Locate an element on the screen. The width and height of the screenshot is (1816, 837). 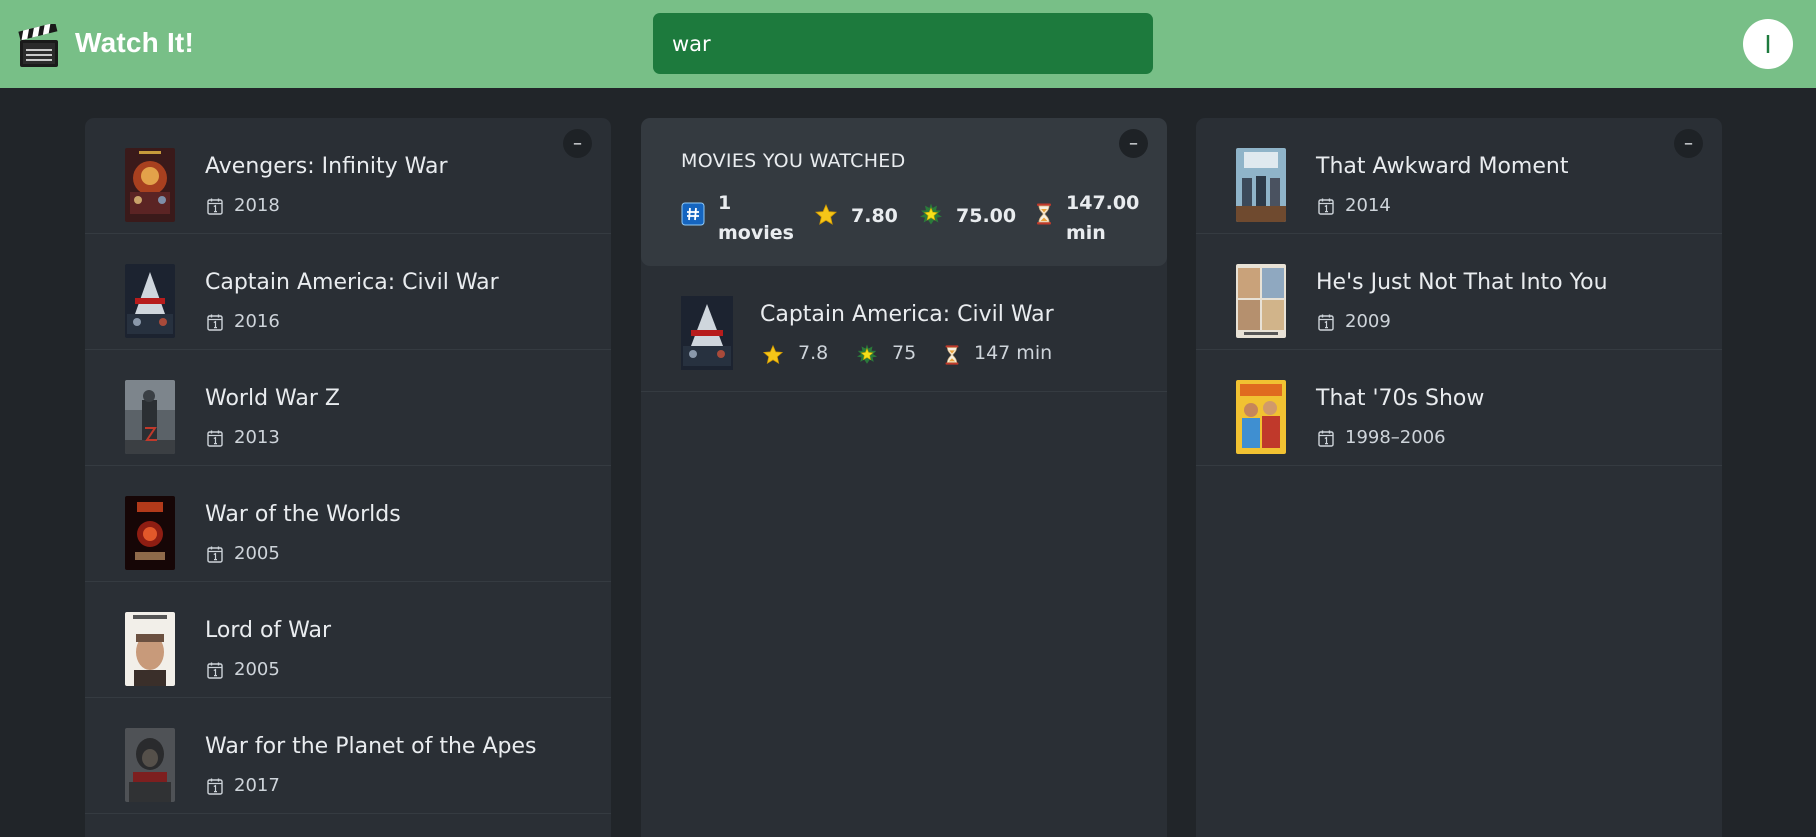
list-item: Captain America: Civil War 2016 is located at coordinates (348, 292).